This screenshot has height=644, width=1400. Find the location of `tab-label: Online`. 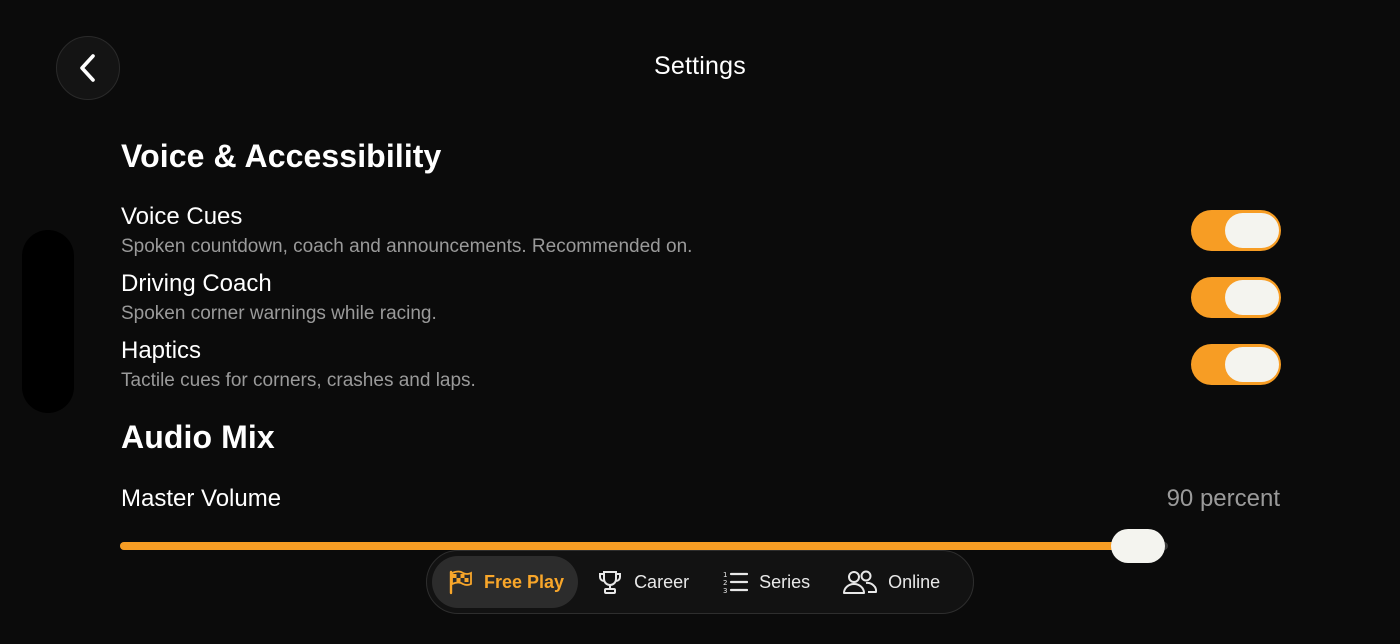

tab-label: Online is located at coordinates (914, 581).